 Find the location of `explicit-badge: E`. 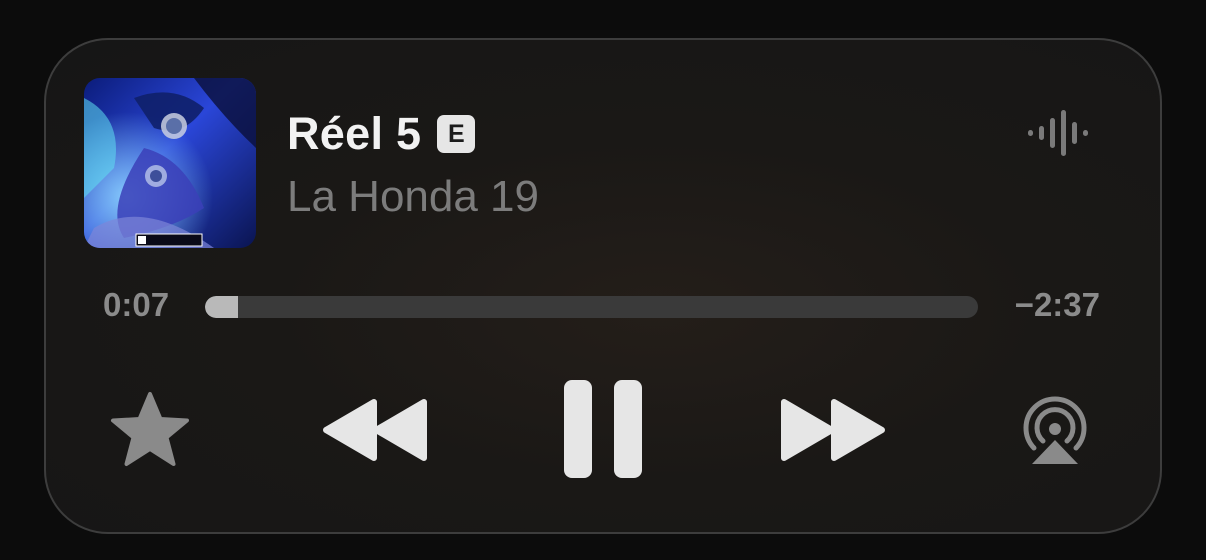

explicit-badge: E is located at coordinates (456, 134).